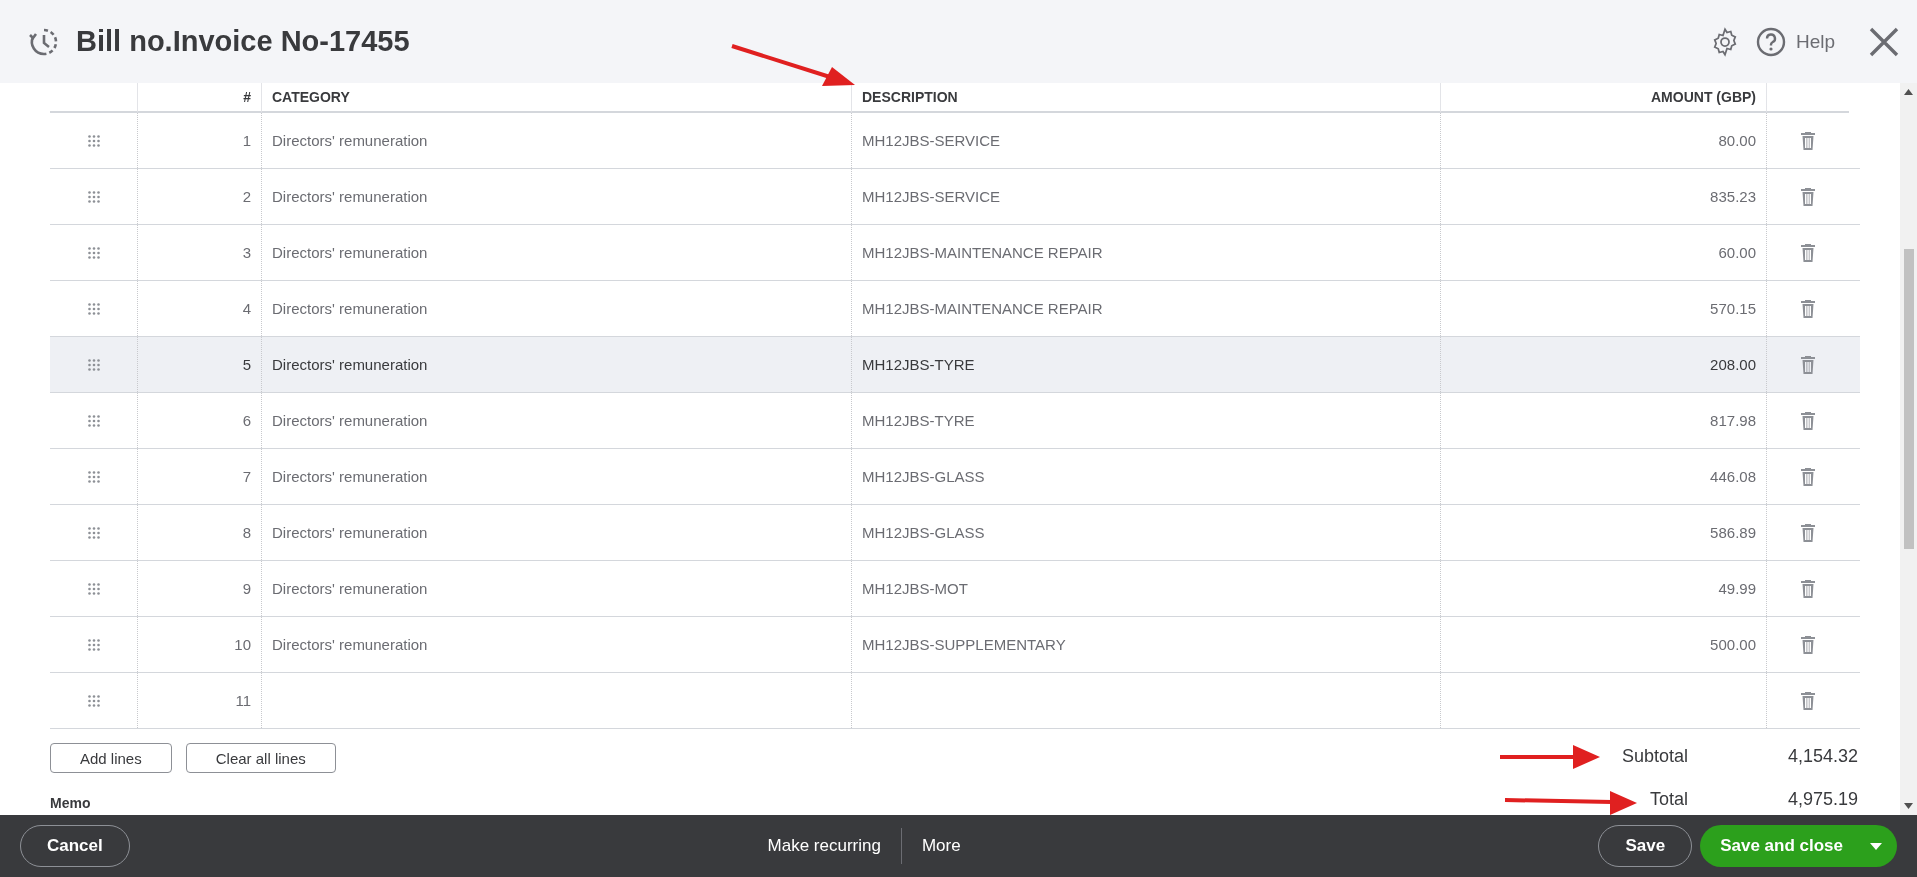  Describe the element at coordinates (199, 364) in the screenshot. I see `table-cell: 5` at that location.